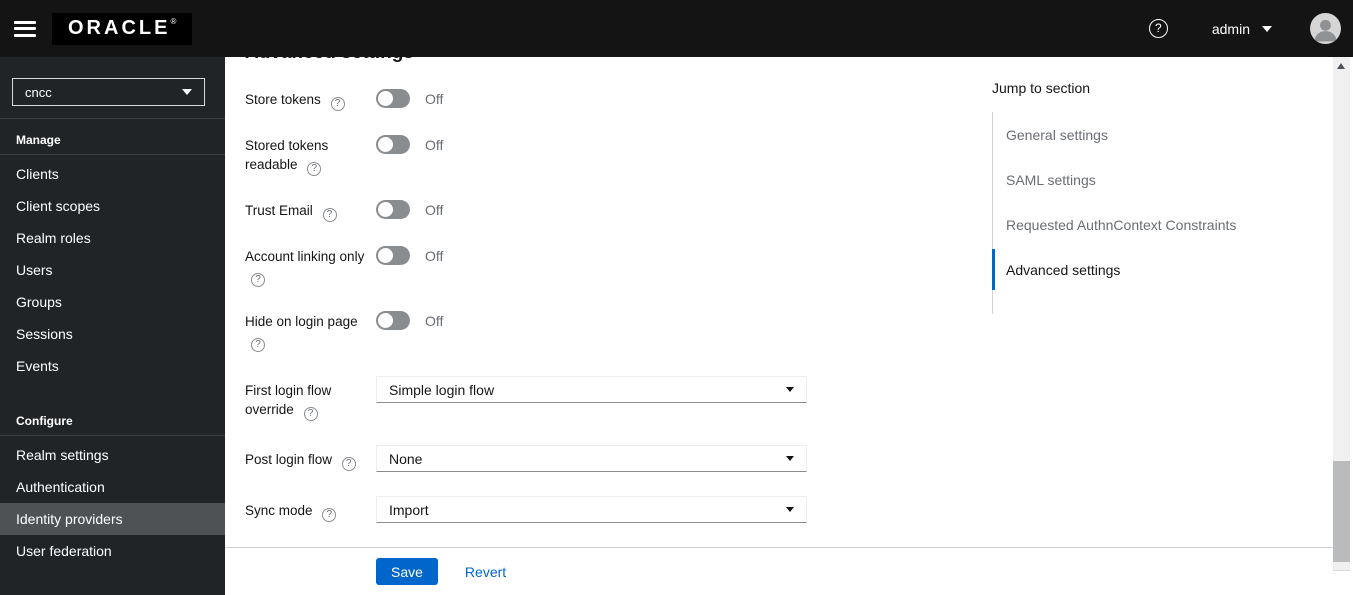  Describe the element at coordinates (1242, 29) in the screenshot. I see `user-menu: admin` at that location.